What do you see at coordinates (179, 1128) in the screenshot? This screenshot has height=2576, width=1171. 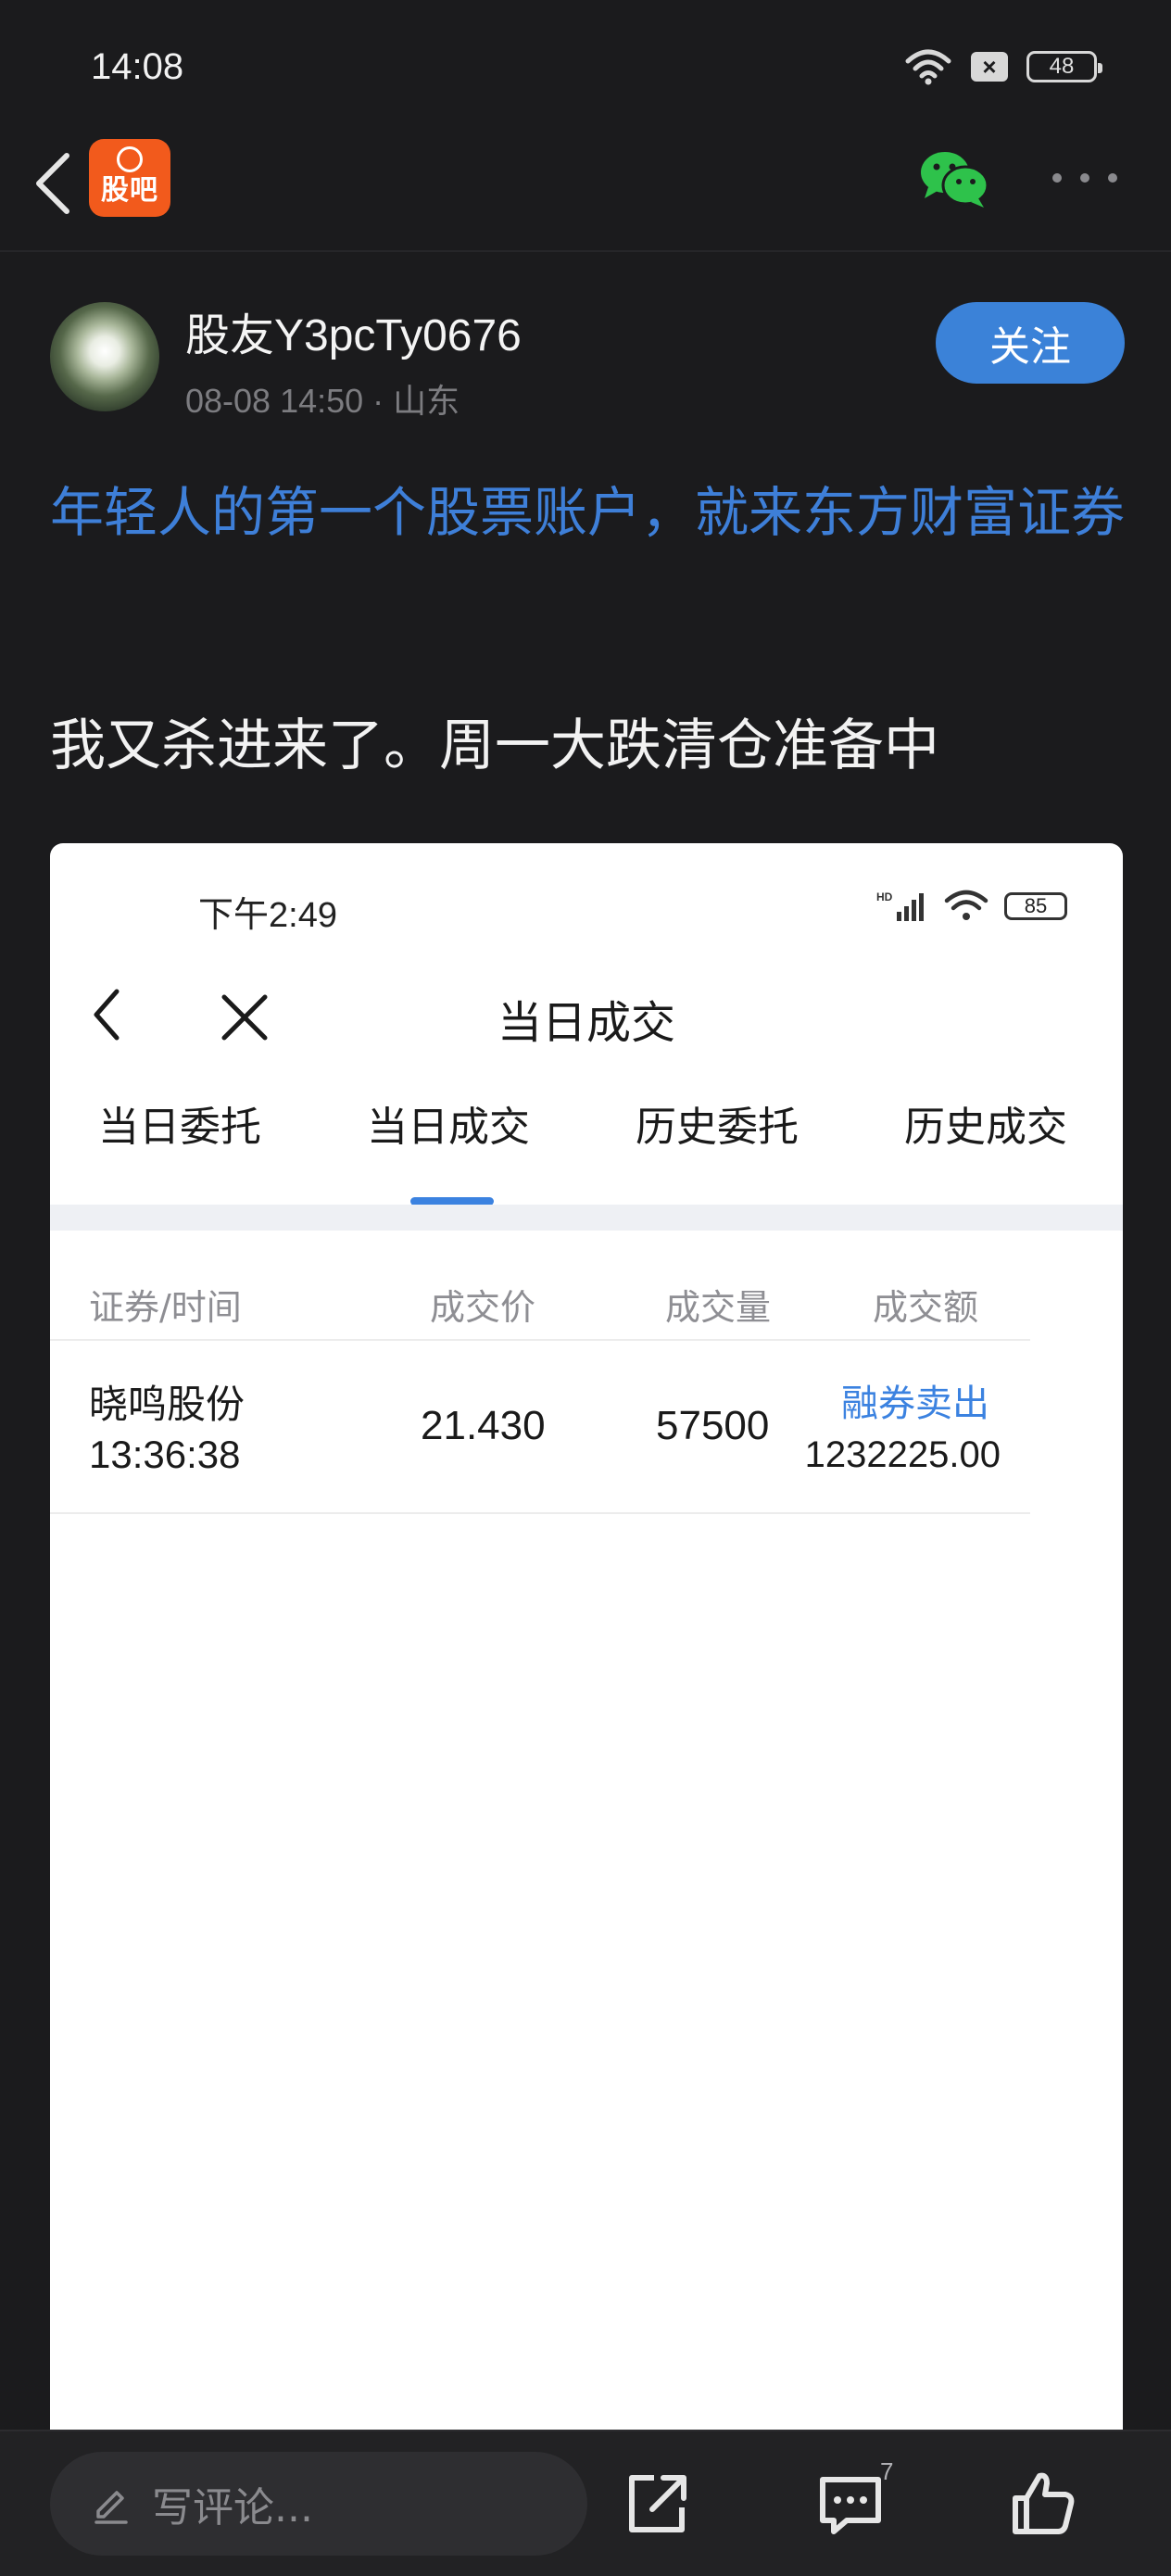 I see `tab-daily-orders: 当日委托` at bounding box center [179, 1128].